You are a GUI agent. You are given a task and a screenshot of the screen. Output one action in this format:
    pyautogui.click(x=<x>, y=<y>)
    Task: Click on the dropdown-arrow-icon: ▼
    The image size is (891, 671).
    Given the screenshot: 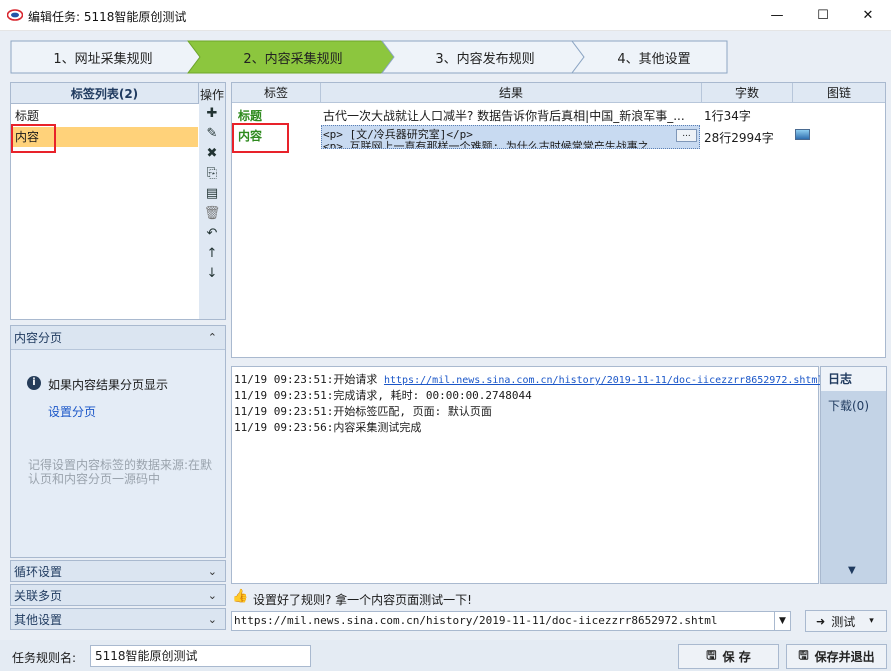 What is the action you would take?
    pyautogui.click(x=782, y=621)
    